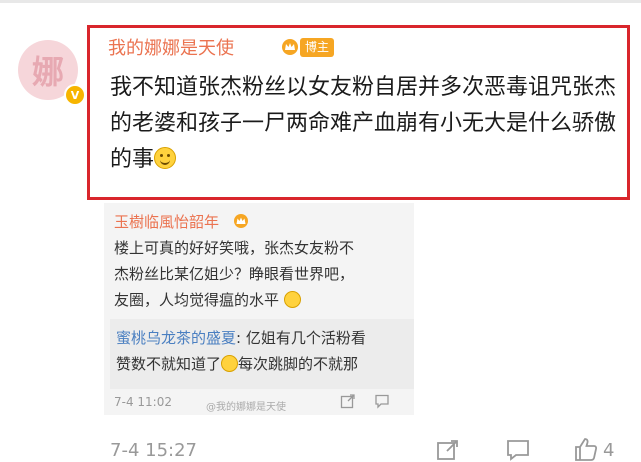  I want to click on post-username: 我的娜娜是天使, so click(171, 47).